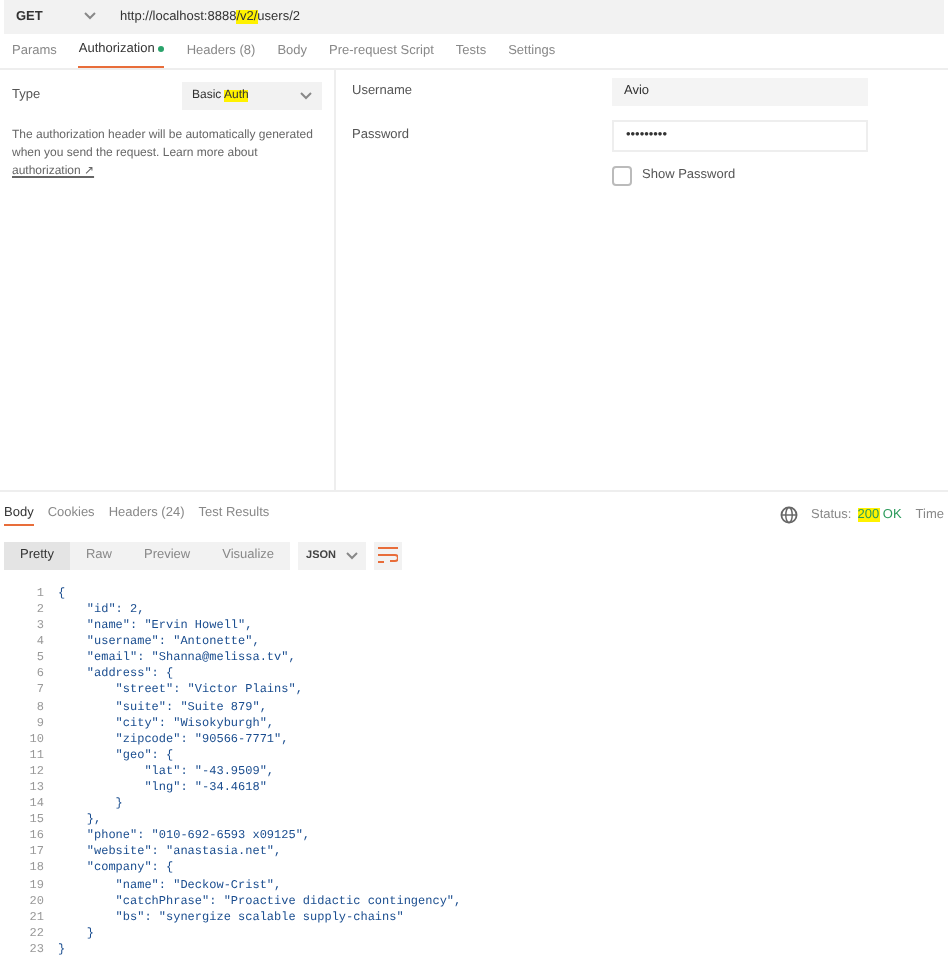  I want to click on wrap-lines-icon, so click(388, 555).